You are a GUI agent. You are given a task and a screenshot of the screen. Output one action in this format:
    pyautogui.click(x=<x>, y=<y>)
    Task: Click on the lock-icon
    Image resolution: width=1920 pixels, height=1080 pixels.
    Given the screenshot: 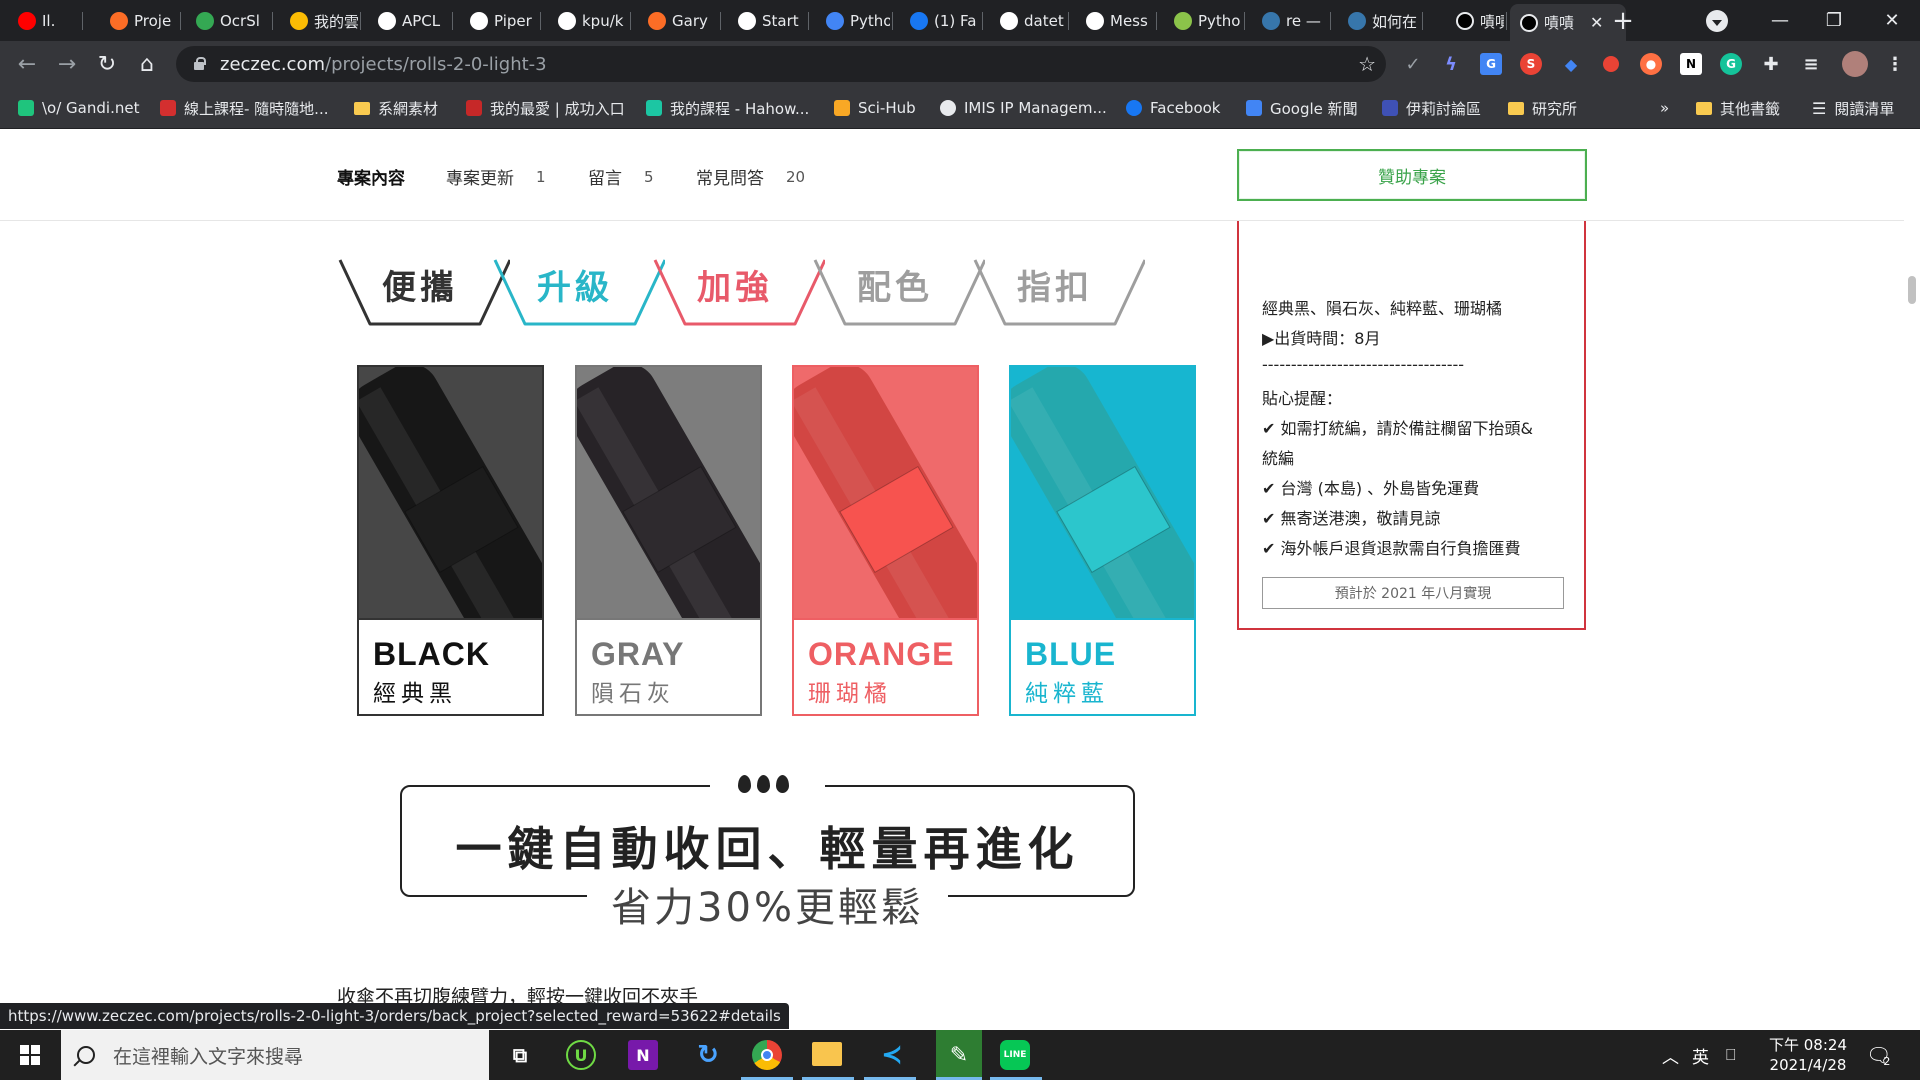 What is the action you would take?
    pyautogui.click(x=199, y=64)
    